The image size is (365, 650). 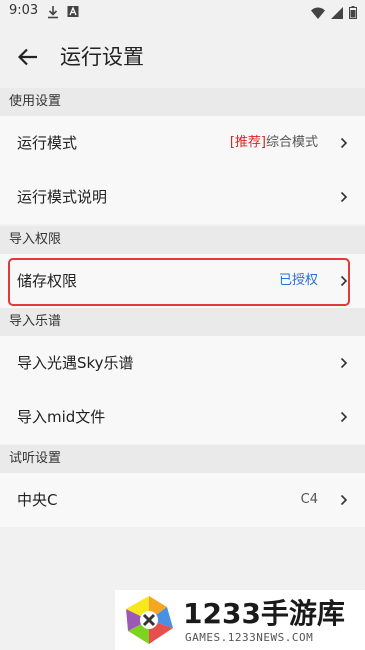 I want to click on row-label: 中央C, so click(x=37, y=500).